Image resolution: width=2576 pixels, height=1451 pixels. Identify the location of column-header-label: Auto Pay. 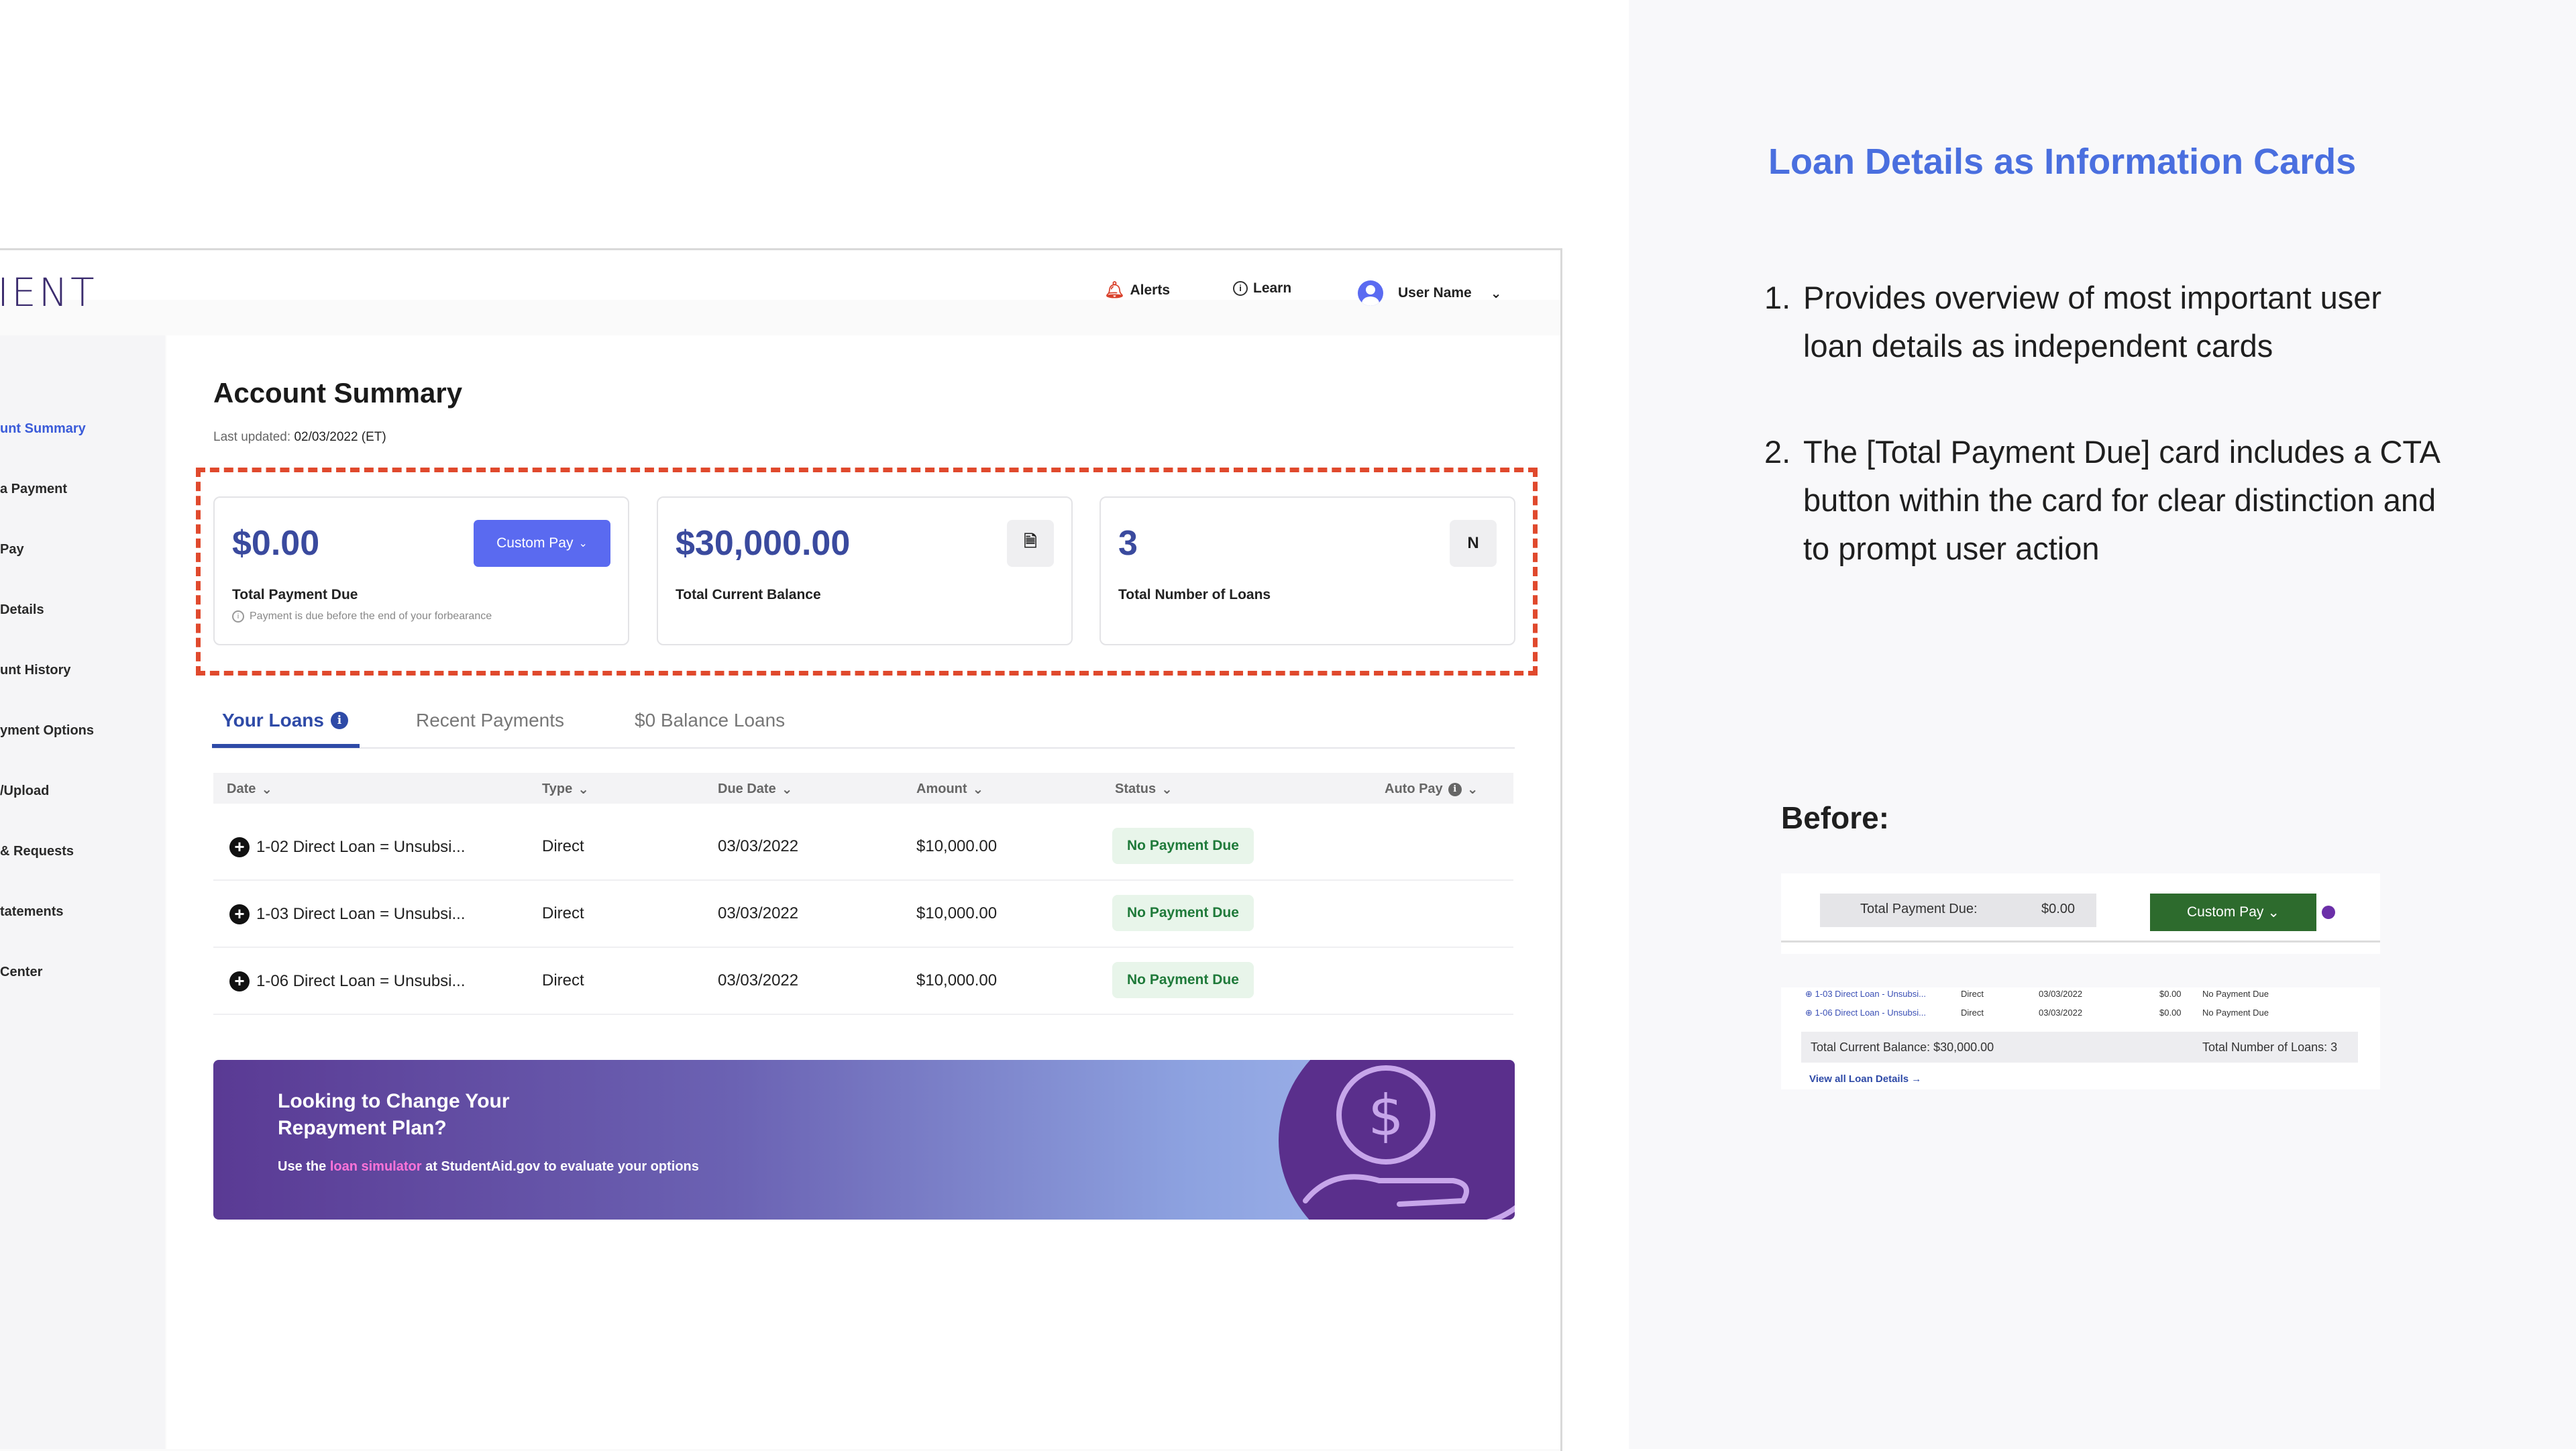
(1414, 789).